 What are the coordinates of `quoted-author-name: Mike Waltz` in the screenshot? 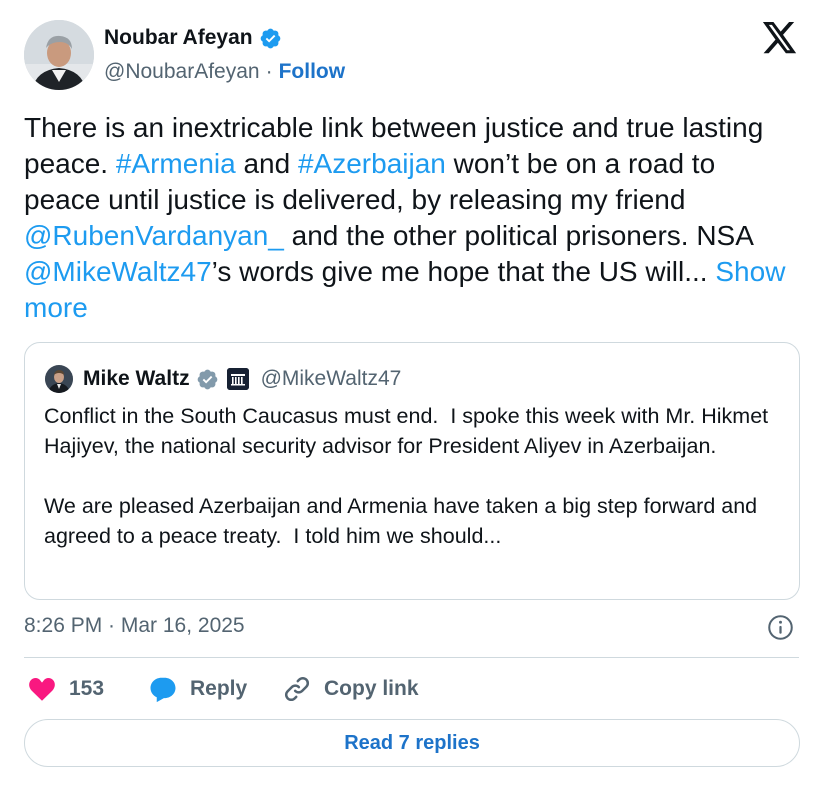 It's located at (136, 378).